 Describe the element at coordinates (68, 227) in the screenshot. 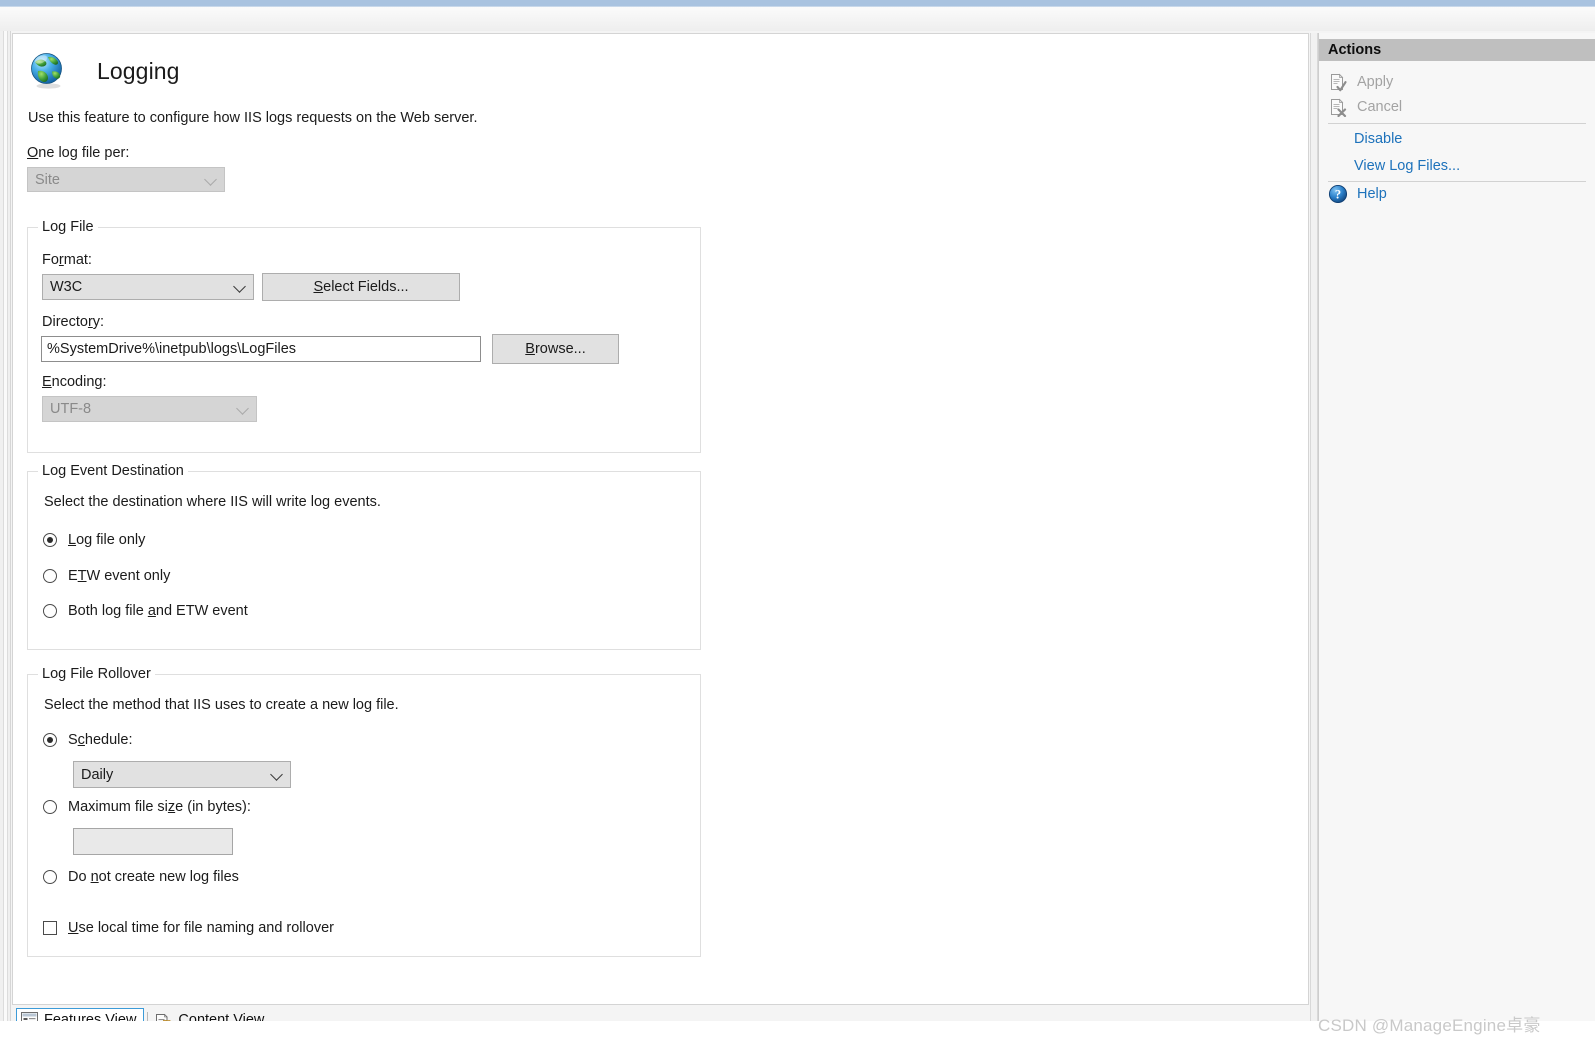

I see `log-file-group-title: Log File` at that location.